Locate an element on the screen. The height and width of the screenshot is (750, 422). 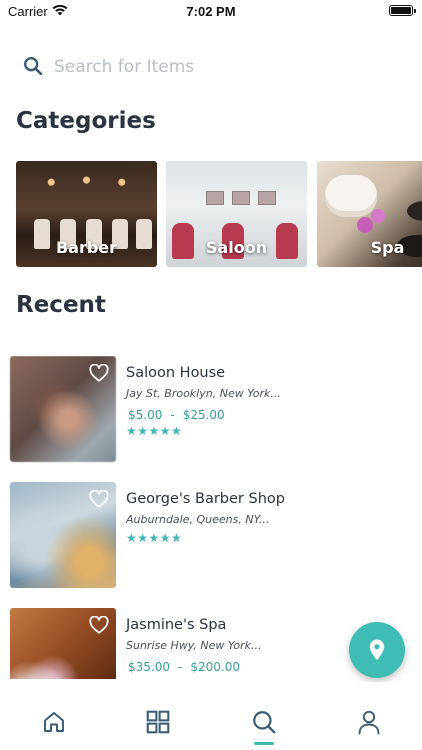
categories-carousel: Barber Saloon Spa is located at coordinates (211, 214).